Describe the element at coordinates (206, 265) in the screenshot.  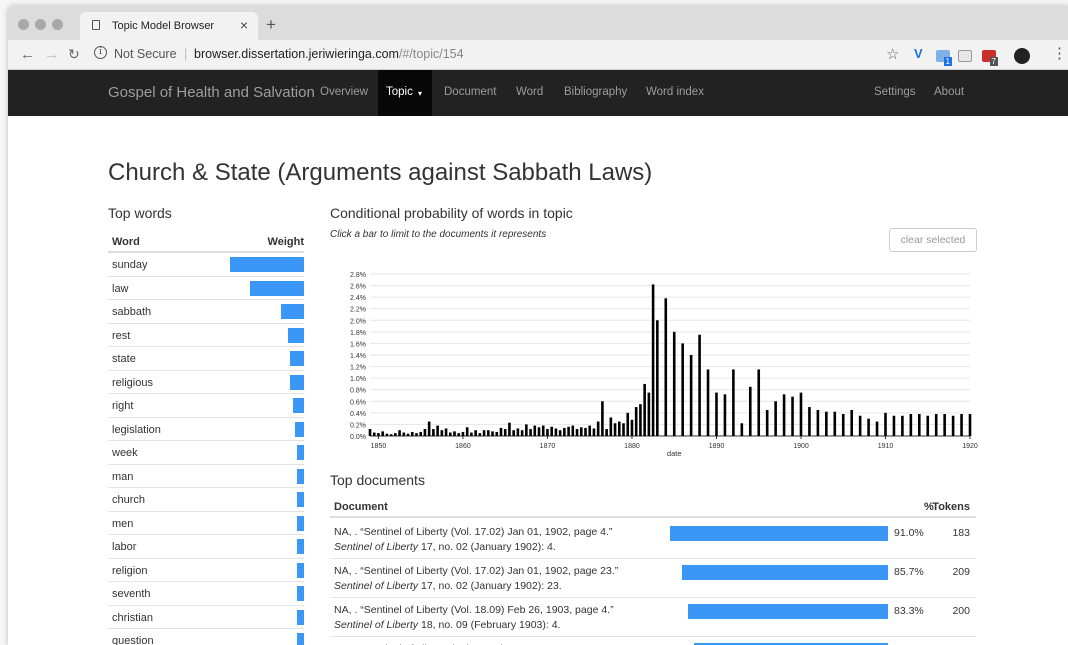
I see `top-word-row: sunday` at that location.